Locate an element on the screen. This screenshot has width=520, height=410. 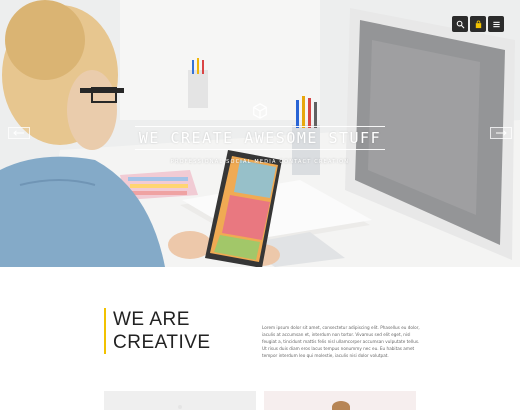
hero-title: WE CREATE AWESOME STUFF is located at coordinates (260, 138).